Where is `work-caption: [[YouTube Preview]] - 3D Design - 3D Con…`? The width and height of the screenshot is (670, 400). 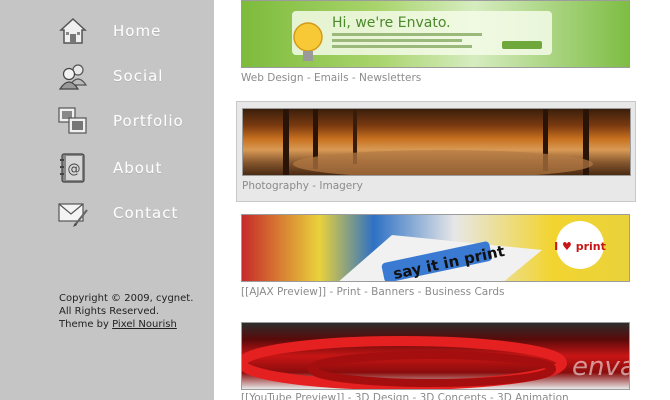
work-caption: [[YouTube Preview]] - 3D Design - 3D Con… is located at coordinates (405, 396).